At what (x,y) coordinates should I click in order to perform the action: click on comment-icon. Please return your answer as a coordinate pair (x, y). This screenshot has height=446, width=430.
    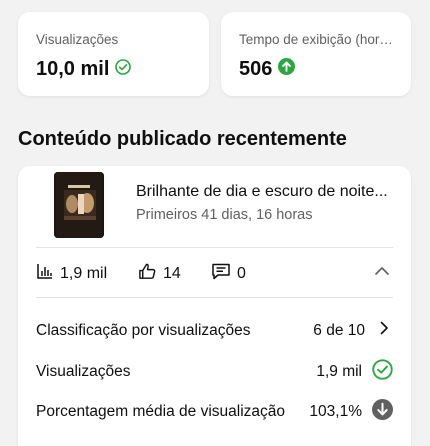
    Looking at the image, I should click on (221, 274).